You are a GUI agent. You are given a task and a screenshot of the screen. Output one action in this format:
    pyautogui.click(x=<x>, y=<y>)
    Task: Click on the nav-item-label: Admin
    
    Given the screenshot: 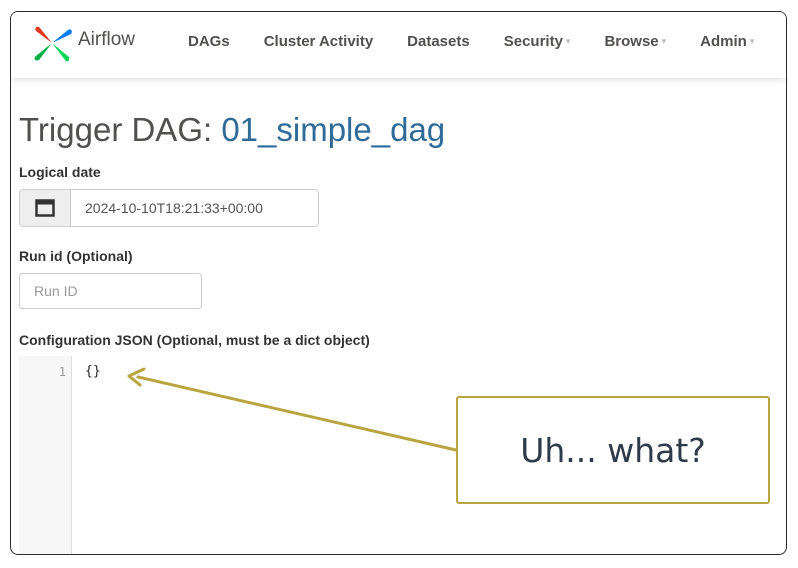 What is the action you would take?
    pyautogui.click(x=723, y=41)
    